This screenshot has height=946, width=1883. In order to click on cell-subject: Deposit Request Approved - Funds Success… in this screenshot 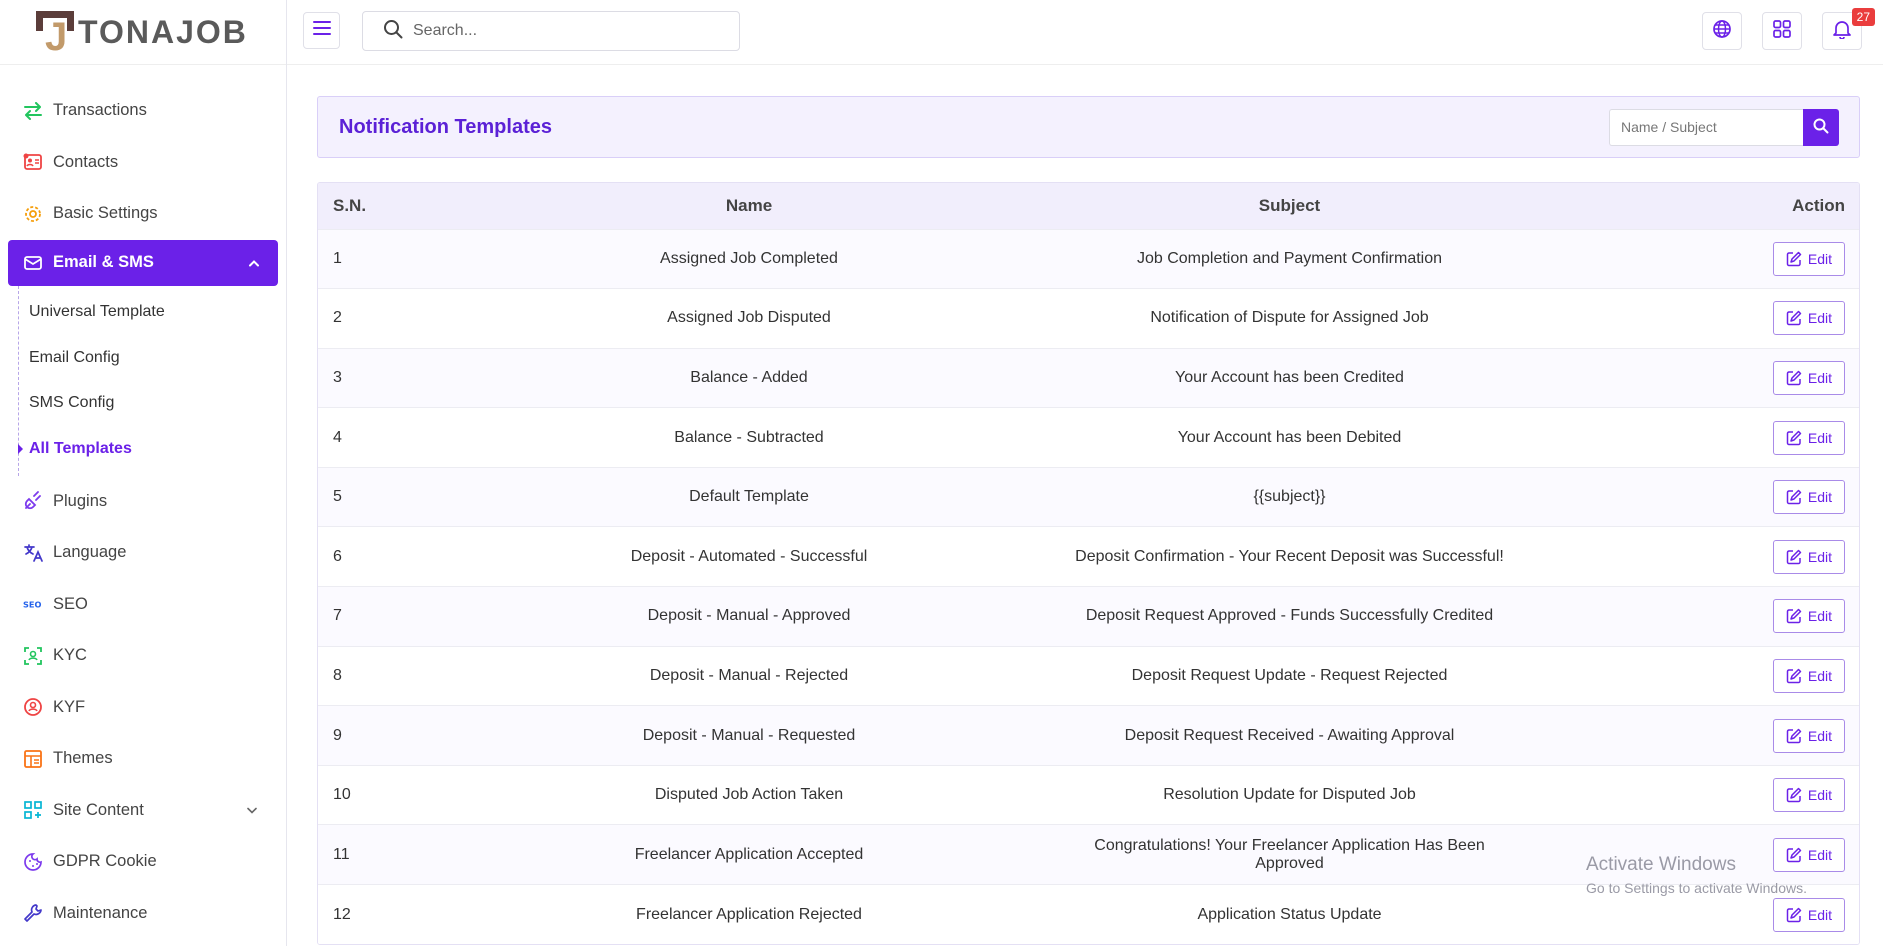, I will do `click(1289, 616)`.